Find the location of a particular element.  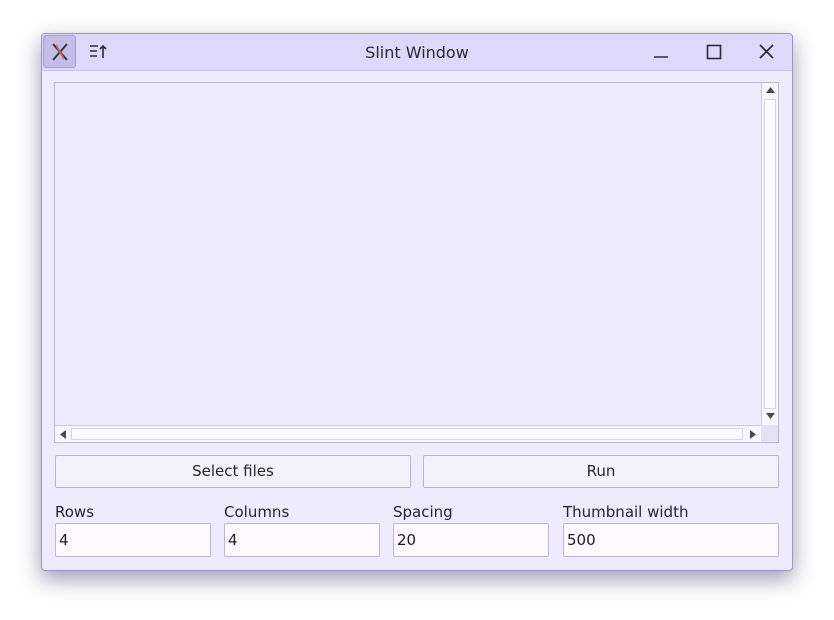

arrow-right-icon is located at coordinates (753, 434).